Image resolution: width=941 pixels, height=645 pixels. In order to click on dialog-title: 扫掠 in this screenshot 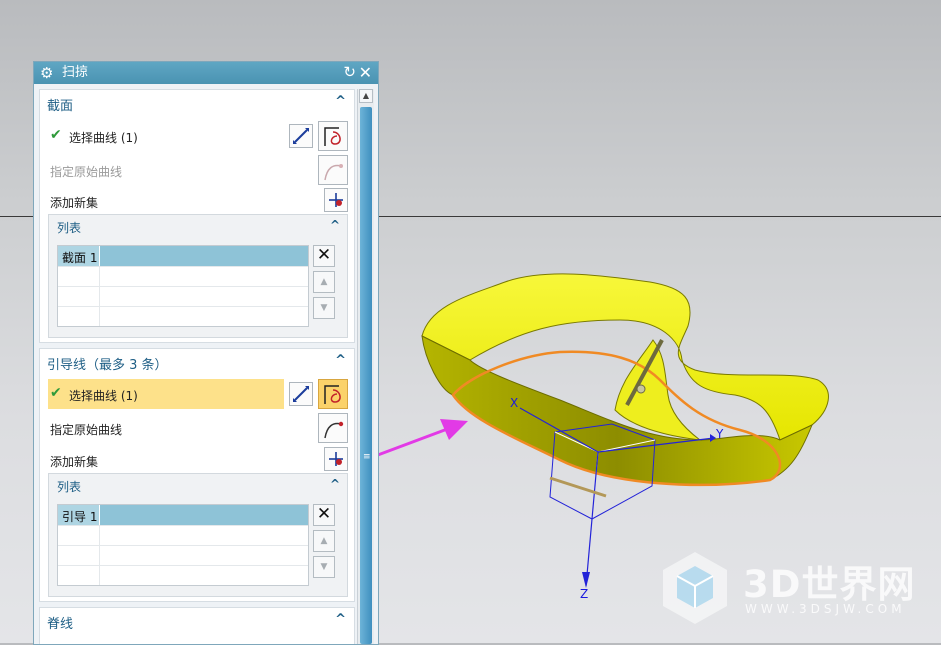, I will do `click(75, 72)`.